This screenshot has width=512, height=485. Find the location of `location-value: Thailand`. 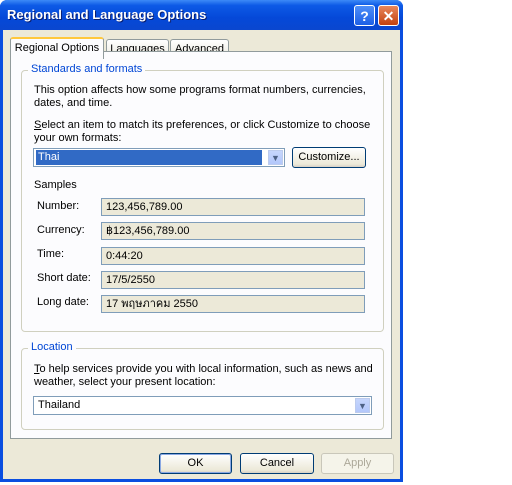

location-value: Thailand is located at coordinates (59, 405).